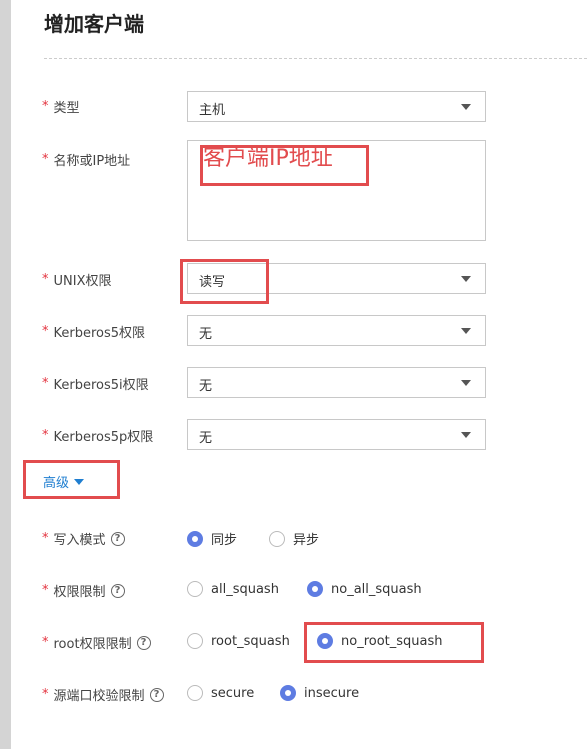 This screenshot has width=587, height=749. I want to click on radio-secure: secure, so click(220, 693).